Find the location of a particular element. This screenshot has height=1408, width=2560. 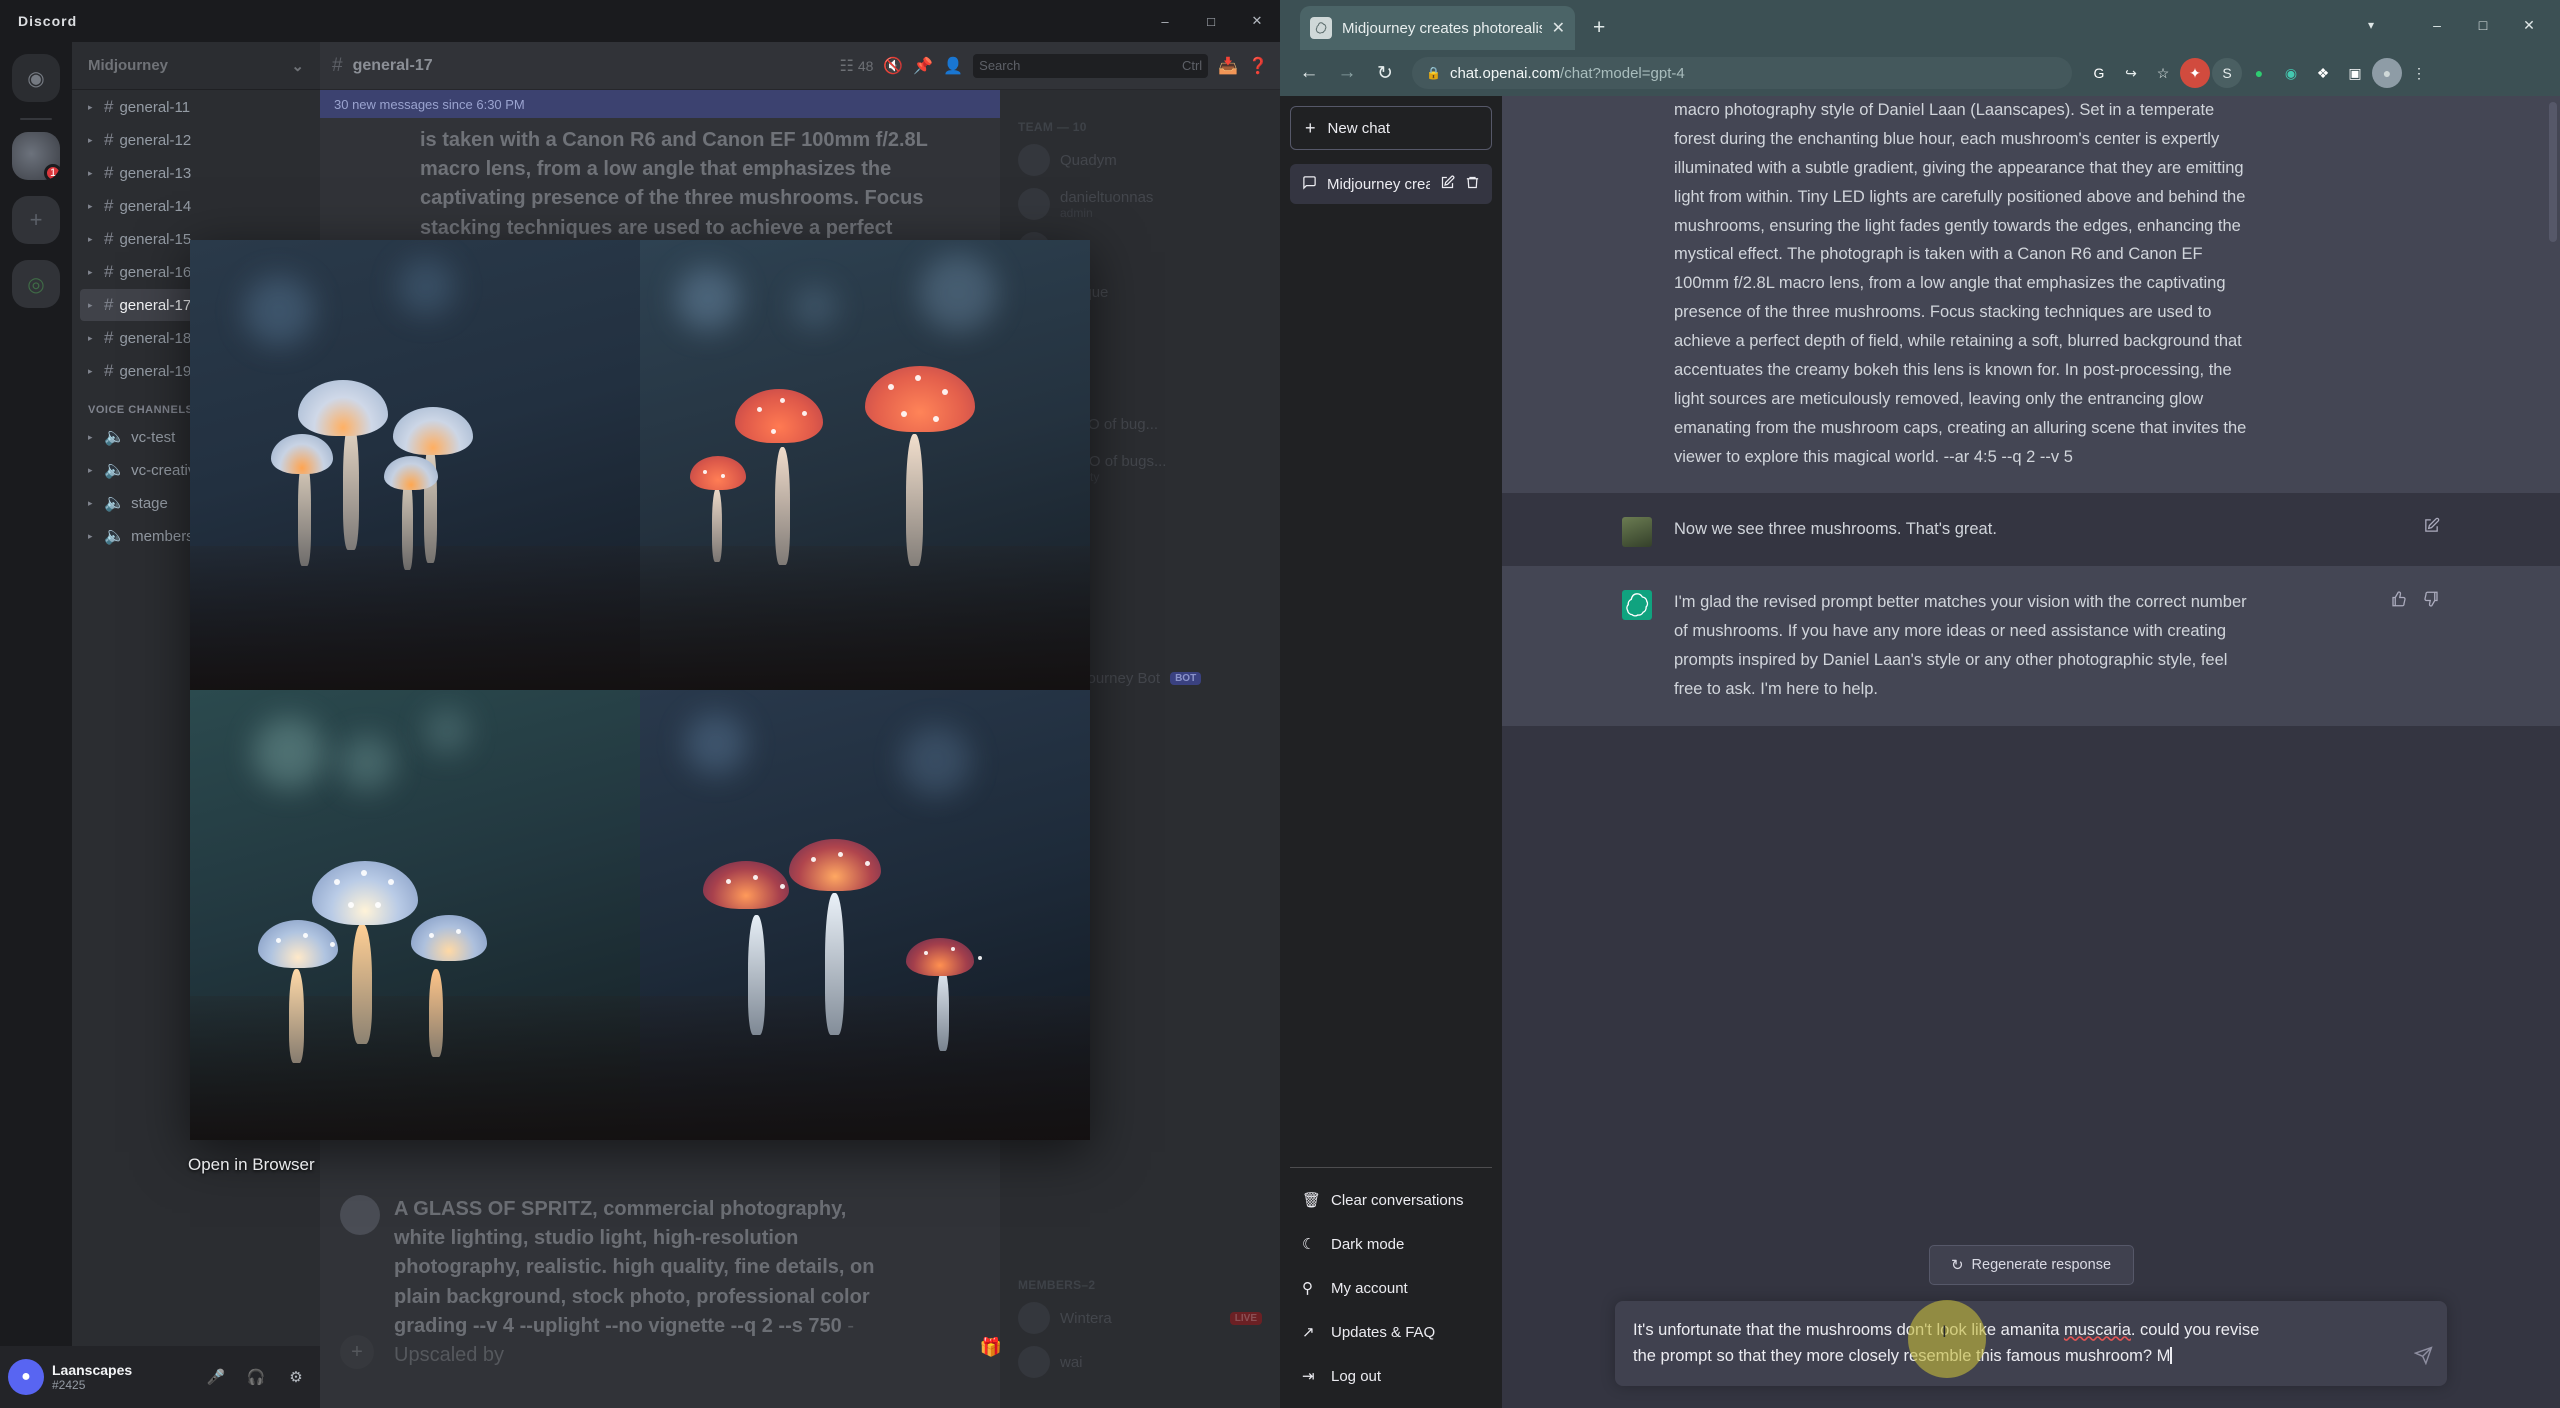

discord-guild-header: Midjourney ⌄ is located at coordinates (196, 66).